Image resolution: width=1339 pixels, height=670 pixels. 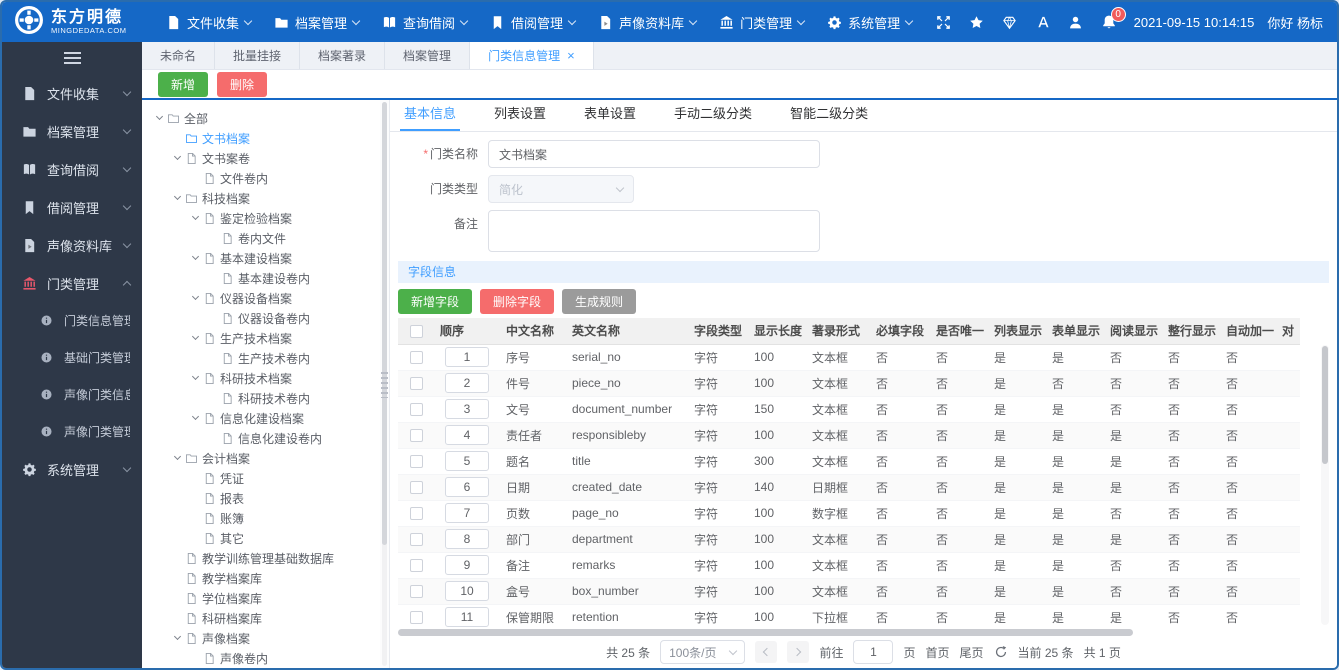 What do you see at coordinates (262, 138) in the screenshot?
I see `tree-node: 文书档案` at bounding box center [262, 138].